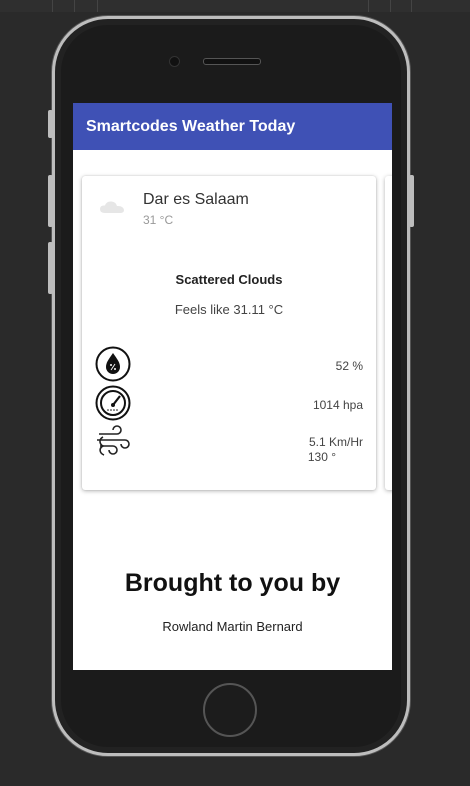  What do you see at coordinates (337, 405) in the screenshot?
I see `pressure-value: 1014 hpa` at bounding box center [337, 405].